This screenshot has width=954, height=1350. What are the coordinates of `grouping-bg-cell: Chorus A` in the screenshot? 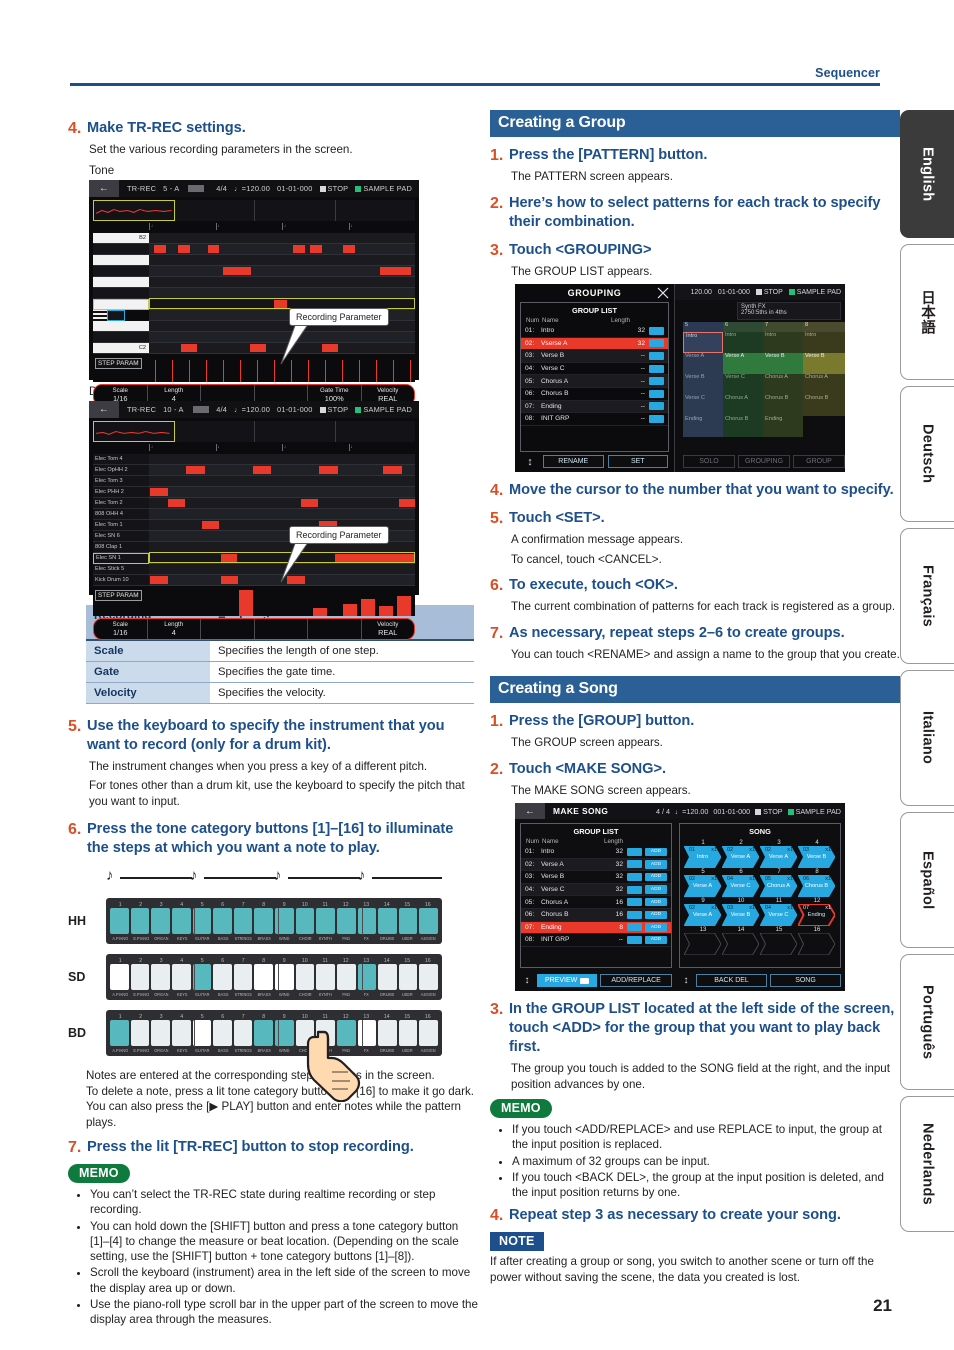 It's located at (783, 384).